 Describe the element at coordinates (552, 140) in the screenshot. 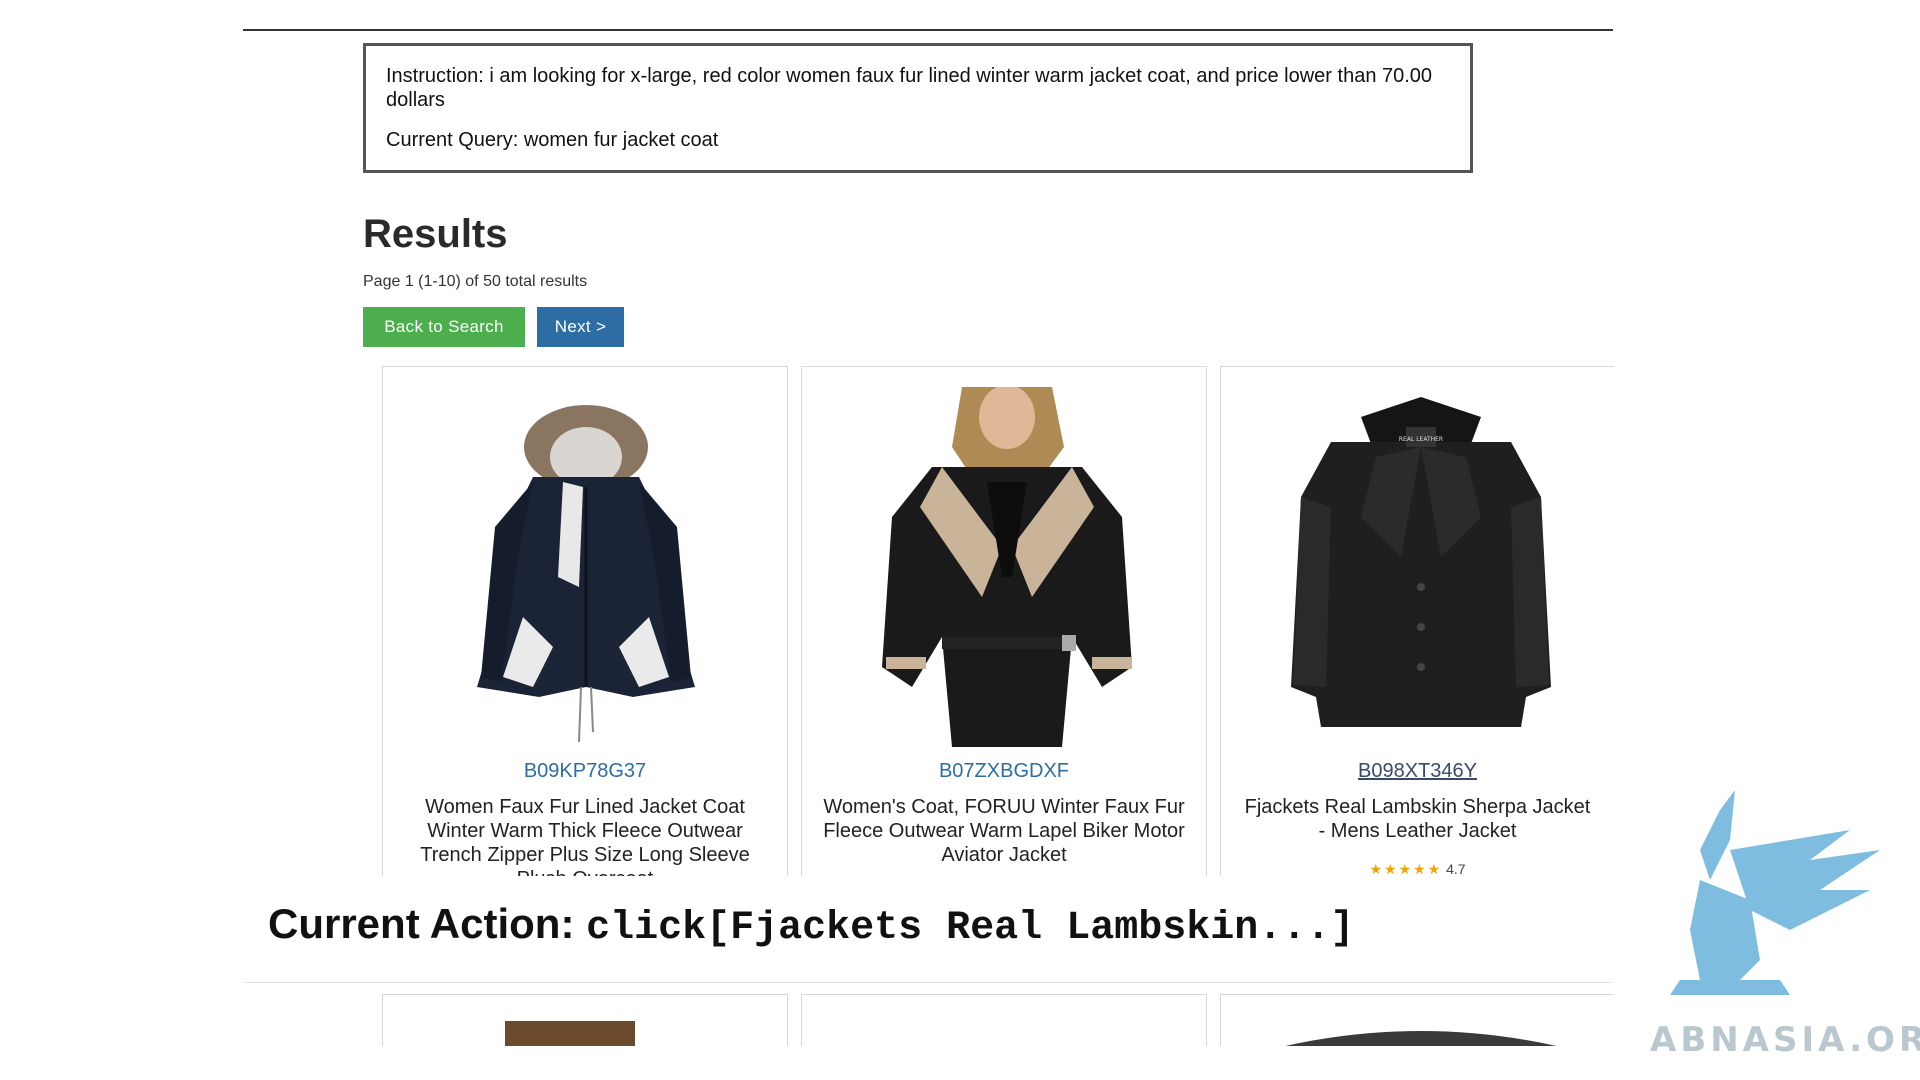

I see `current-query: Current Query: women fur jacket coat` at that location.